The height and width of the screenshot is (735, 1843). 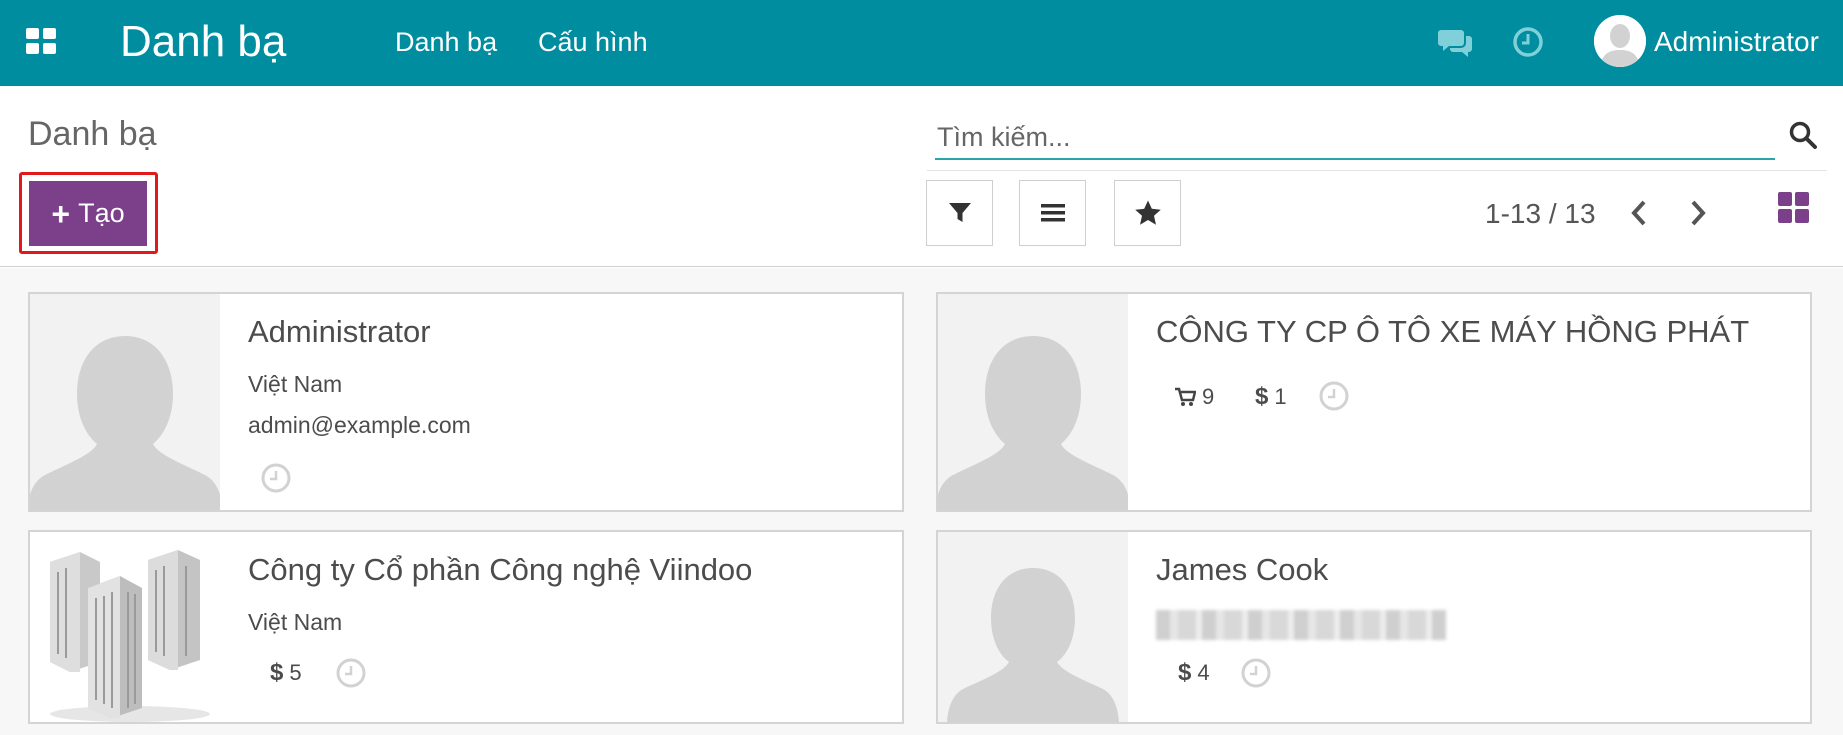 I want to click on sales-count: 9, so click(x=1208, y=396).